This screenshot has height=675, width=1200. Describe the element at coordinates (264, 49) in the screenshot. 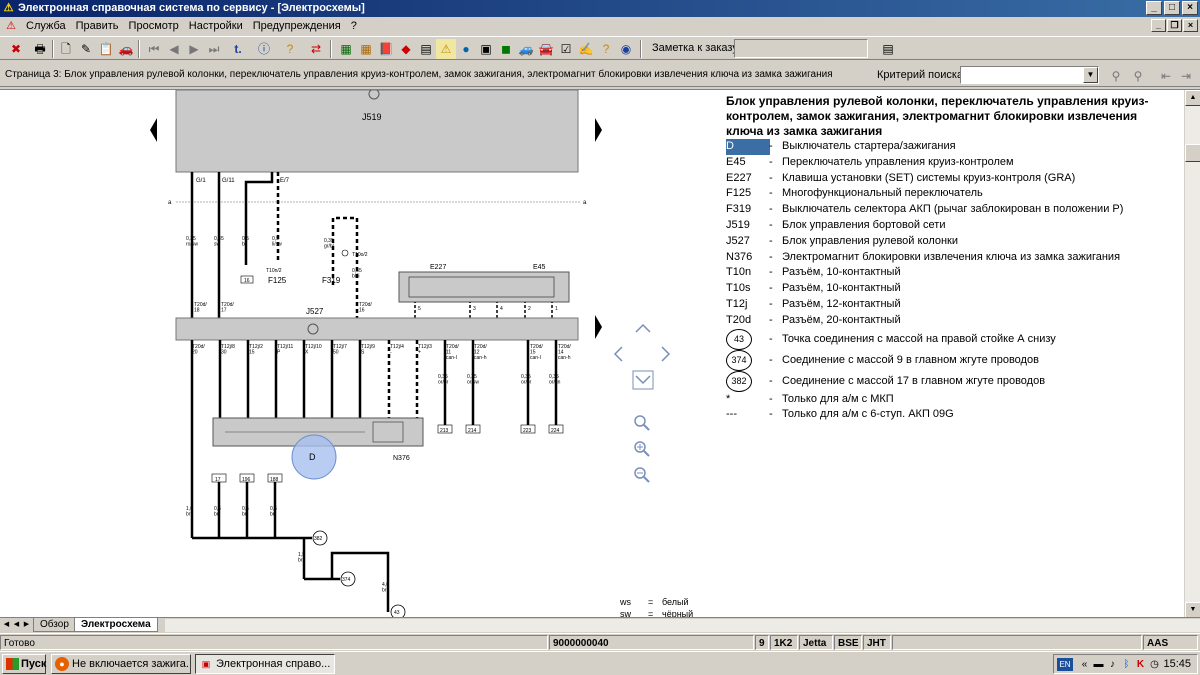

I see `info-icon: ⓘ` at that location.